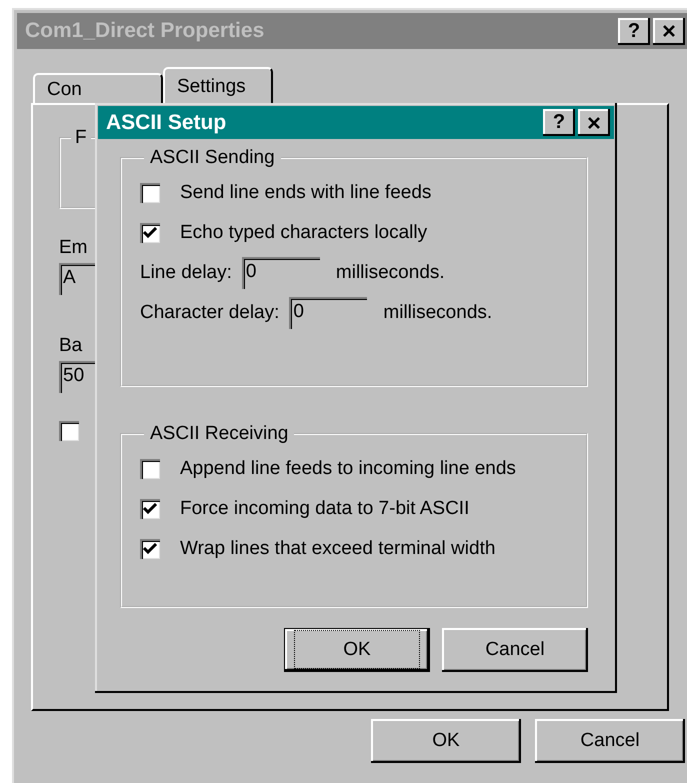 The height and width of the screenshot is (783, 687). Describe the element at coordinates (348, 469) in the screenshot. I see `checkbox-label: Append line feeds to incoming line ends` at that location.